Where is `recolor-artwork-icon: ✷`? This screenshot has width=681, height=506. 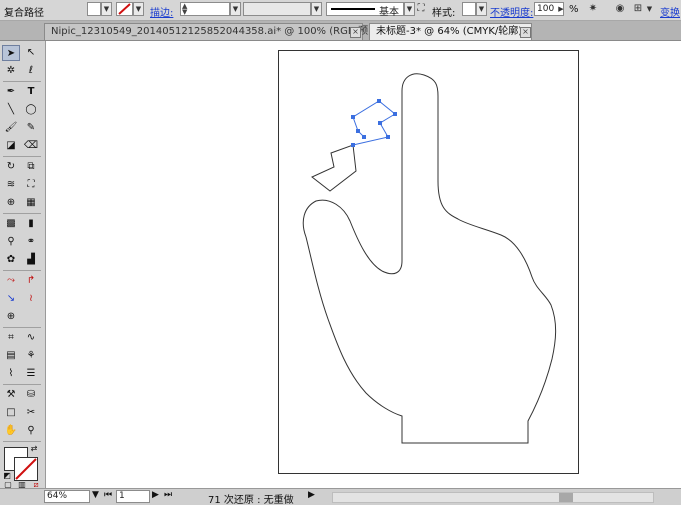
recolor-artwork-icon: ✷ is located at coordinates (593, 9).